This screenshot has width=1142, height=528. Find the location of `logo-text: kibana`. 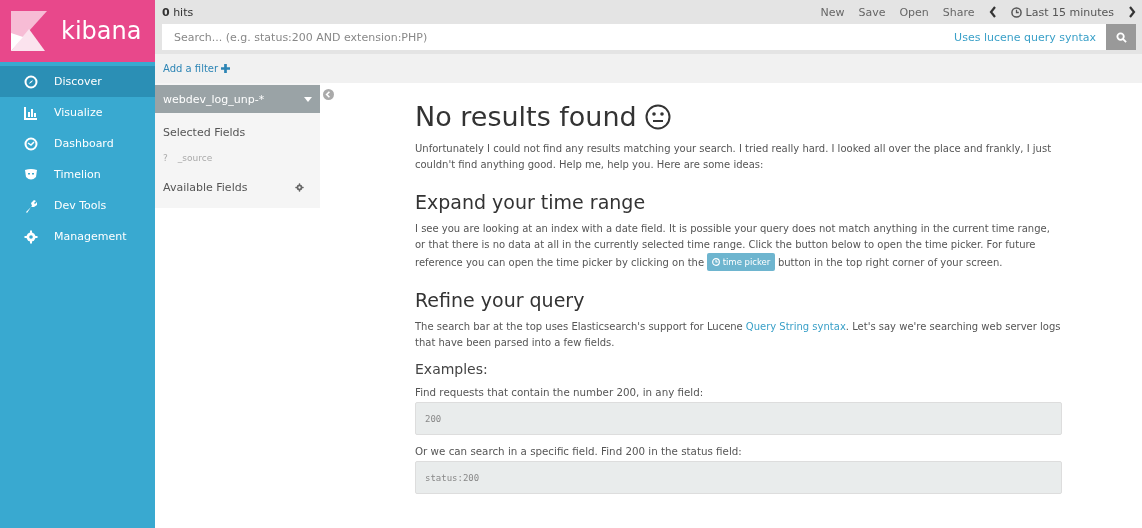

logo-text: kibana is located at coordinates (101, 31).